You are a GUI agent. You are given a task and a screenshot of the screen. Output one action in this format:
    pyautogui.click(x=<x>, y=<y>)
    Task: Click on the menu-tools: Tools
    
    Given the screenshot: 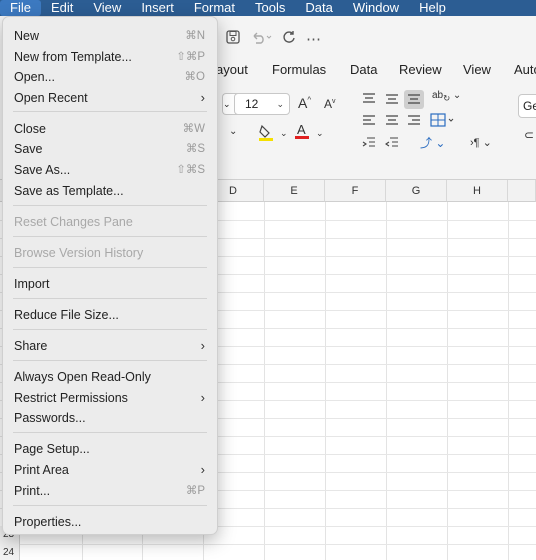 What is the action you would take?
    pyautogui.click(x=270, y=8)
    